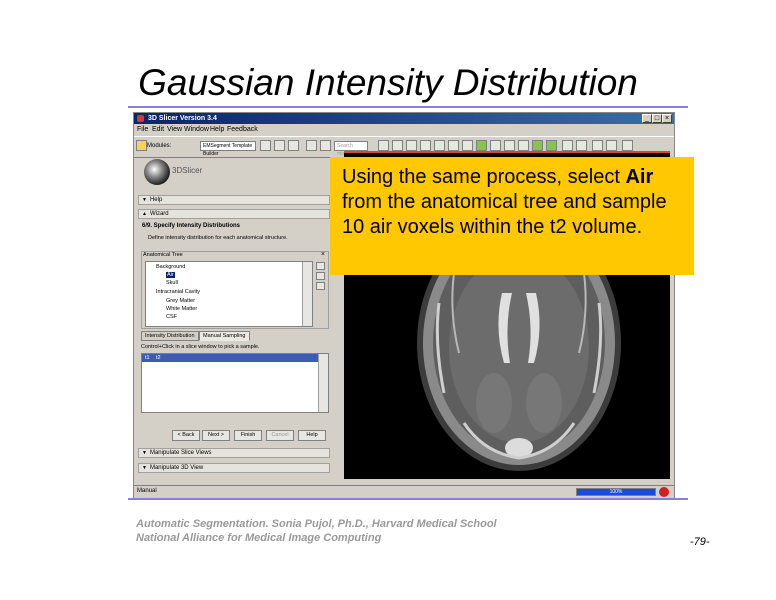  Describe the element at coordinates (323, 383) in the screenshot. I see `sample-scrollbar` at that location.